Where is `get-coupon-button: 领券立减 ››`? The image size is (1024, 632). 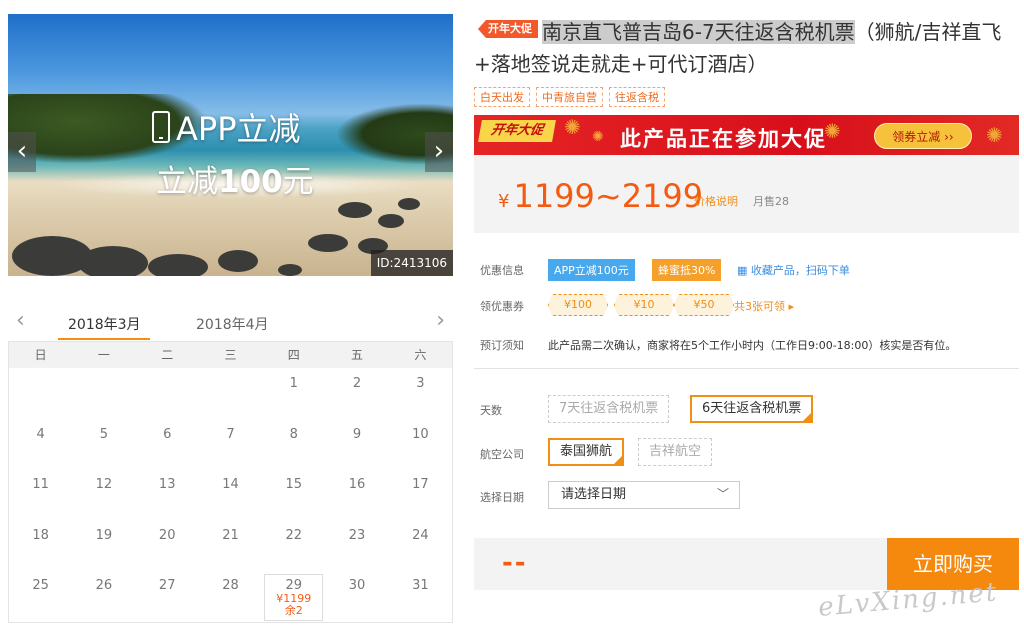 get-coupon-button: 领券立减 ›› is located at coordinates (923, 136).